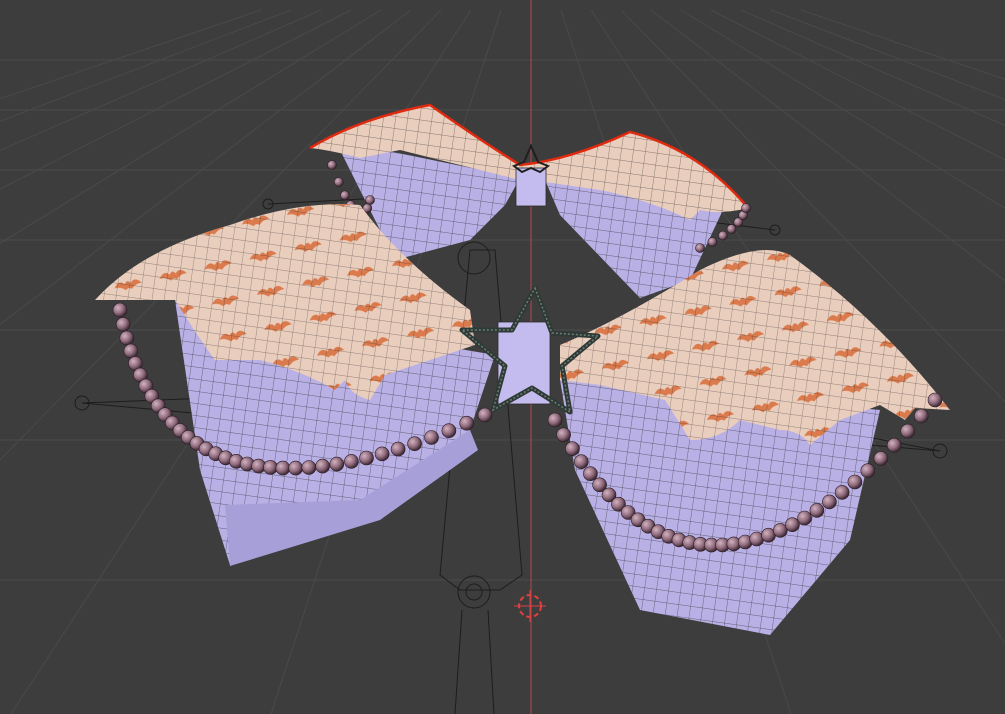 The image size is (1005, 714). What do you see at coordinates (530, 606) in the screenshot?
I see `3d-cursor-icon` at bounding box center [530, 606].